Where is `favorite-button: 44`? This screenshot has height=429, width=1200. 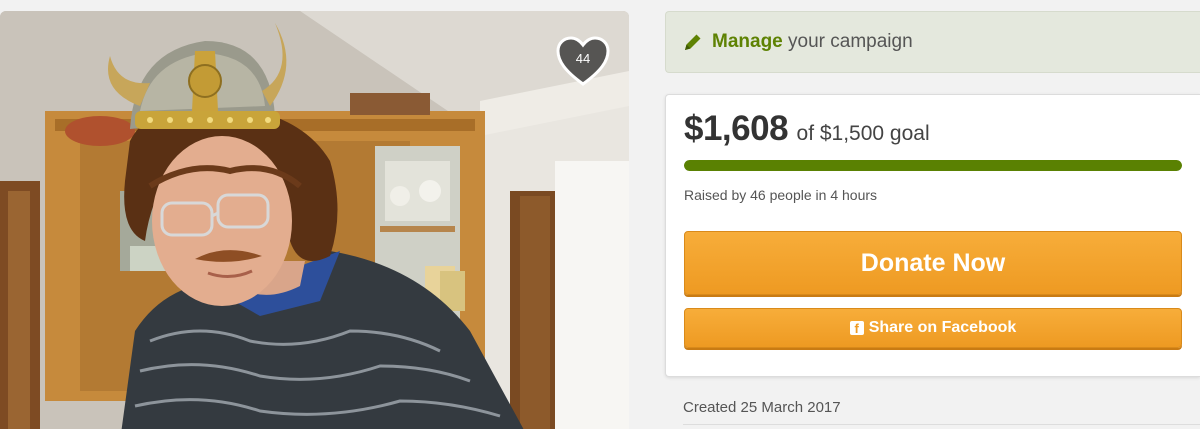 favorite-button: 44 is located at coordinates (583, 62).